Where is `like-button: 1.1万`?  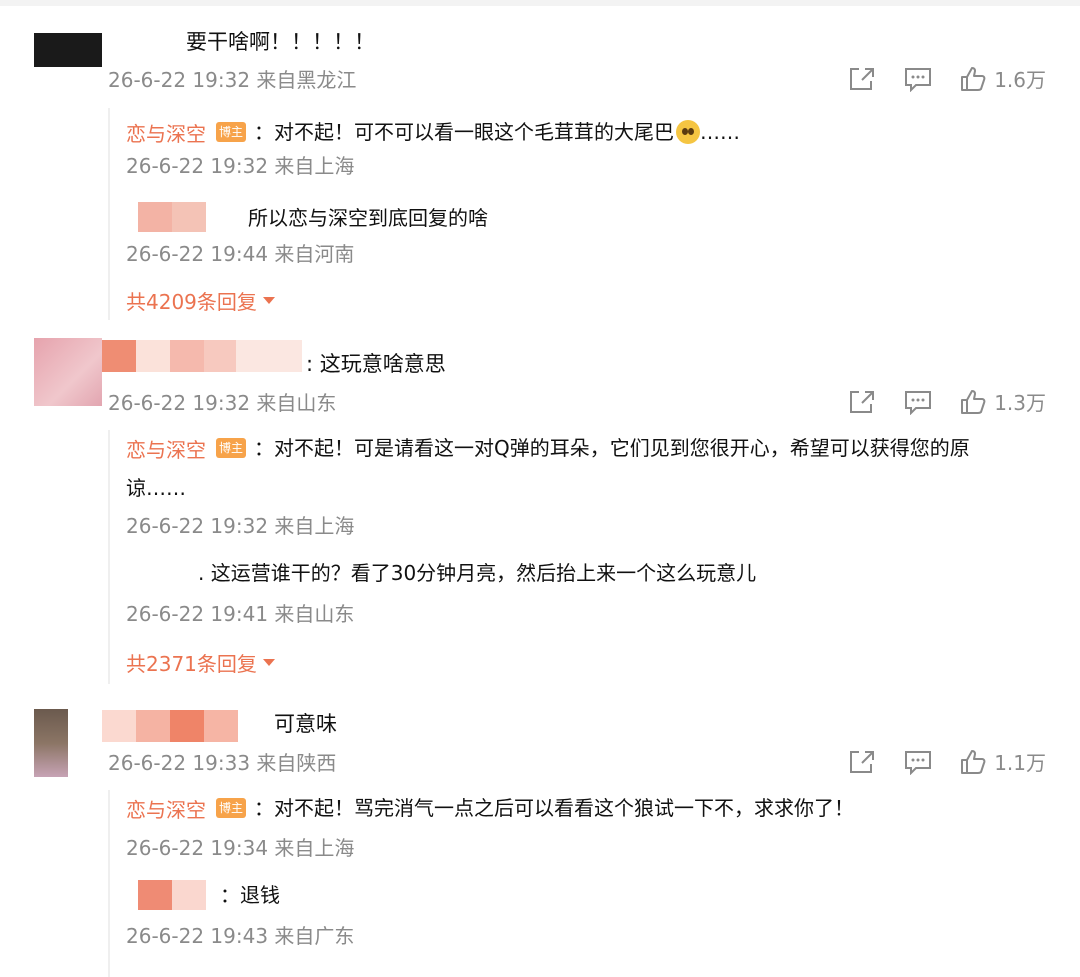 like-button: 1.1万 is located at coordinates (1003, 761).